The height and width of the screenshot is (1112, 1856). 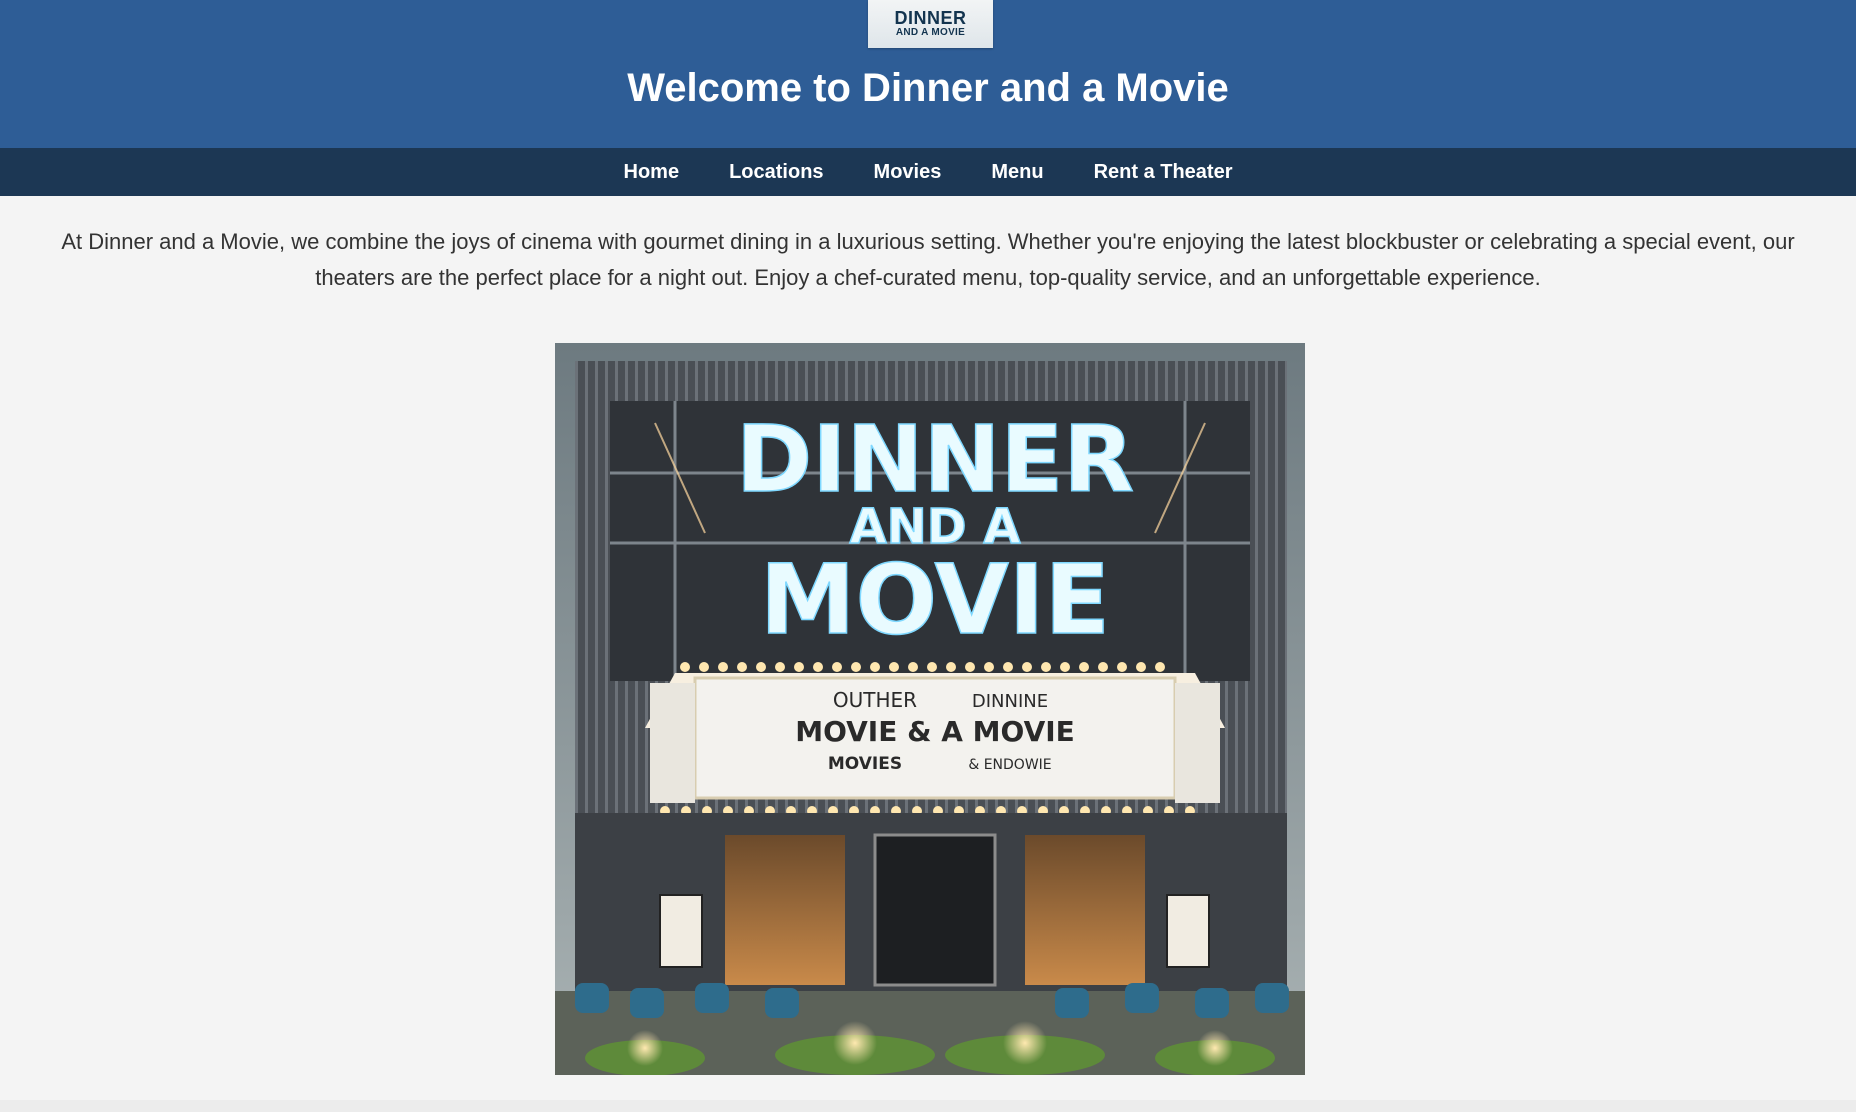 What do you see at coordinates (908, 172) in the screenshot?
I see `nav-movies: Movies` at bounding box center [908, 172].